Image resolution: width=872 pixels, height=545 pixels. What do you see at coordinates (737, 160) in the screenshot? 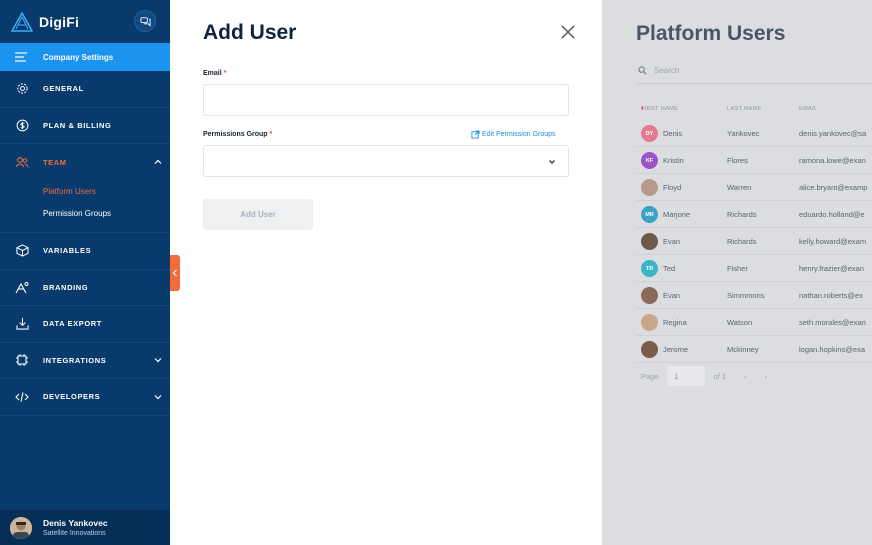
I see `cell-last-name: Flores` at bounding box center [737, 160].